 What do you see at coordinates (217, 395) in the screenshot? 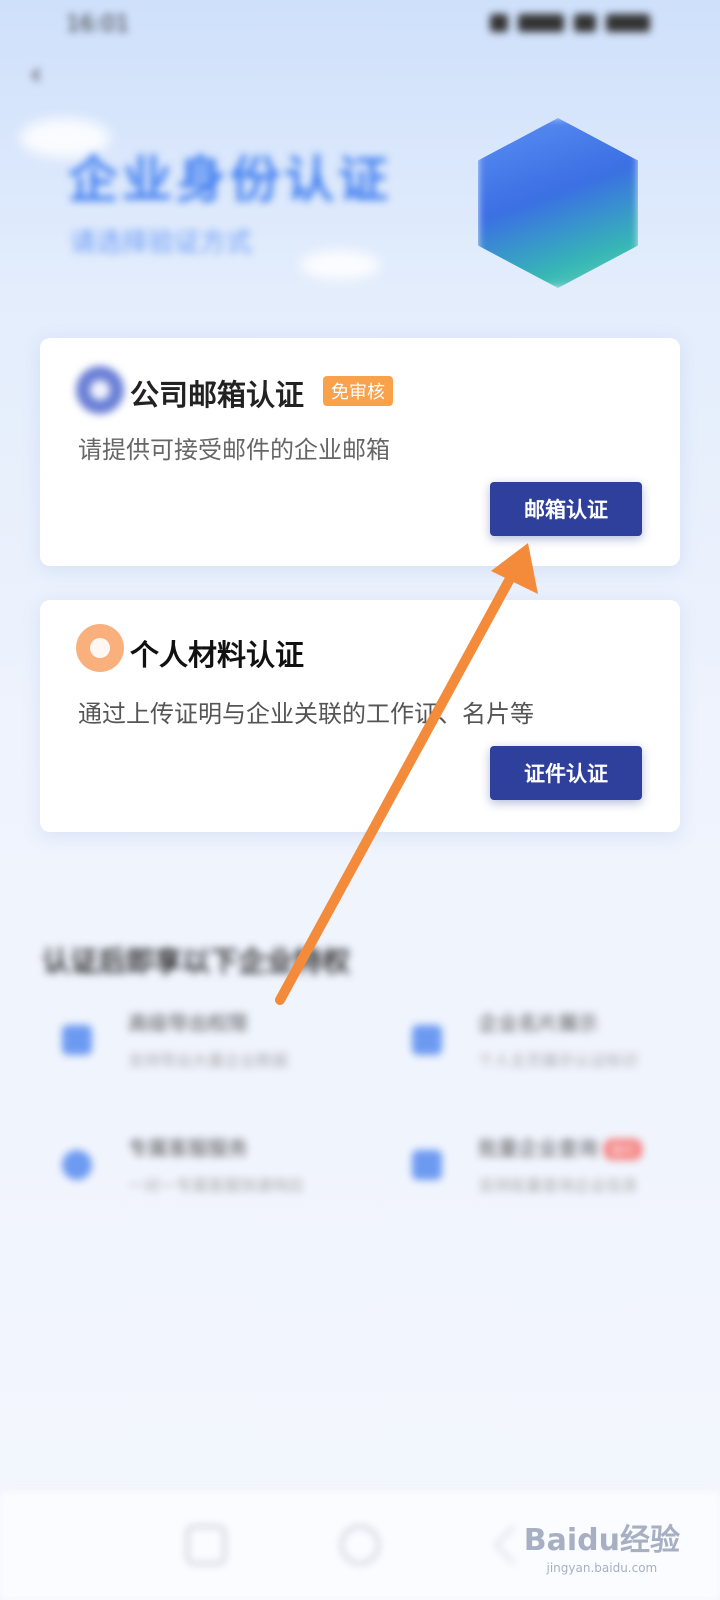
I see `card-title: 公司邮箱认证` at bounding box center [217, 395].